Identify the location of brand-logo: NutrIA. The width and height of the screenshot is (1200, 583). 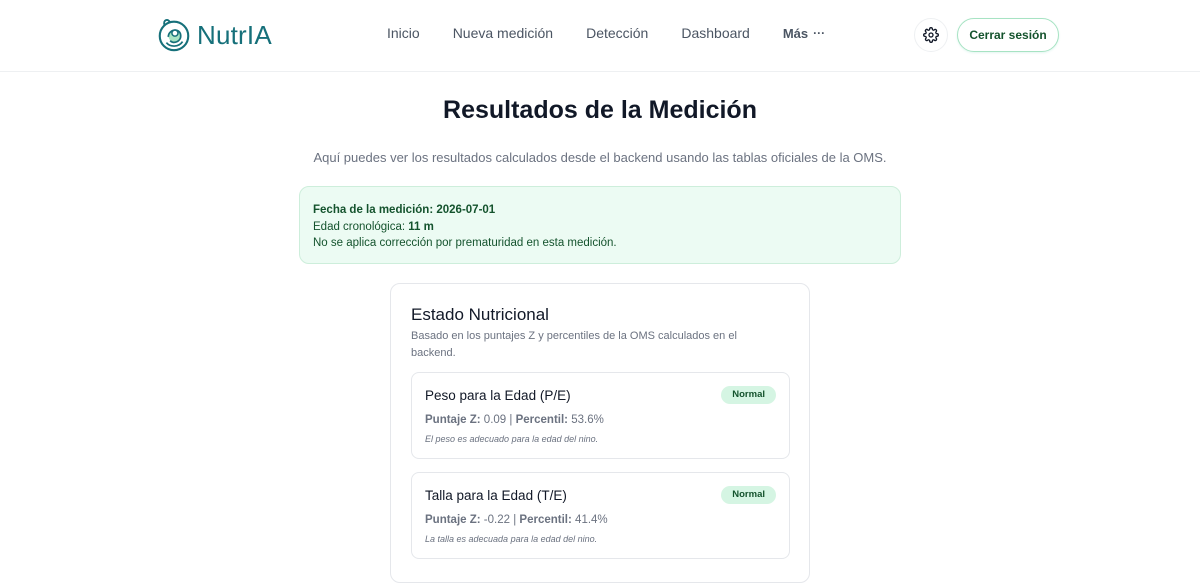
(213, 35).